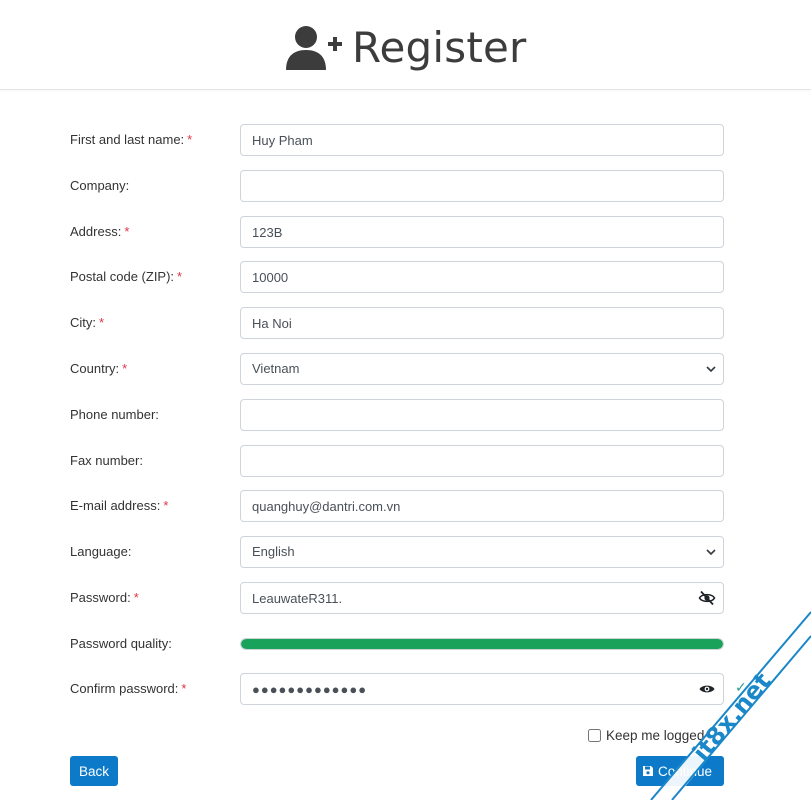 The height and width of the screenshot is (800, 811). Describe the element at coordinates (128, 688) in the screenshot. I see `label-confirm-password: Confirm password: *` at that location.